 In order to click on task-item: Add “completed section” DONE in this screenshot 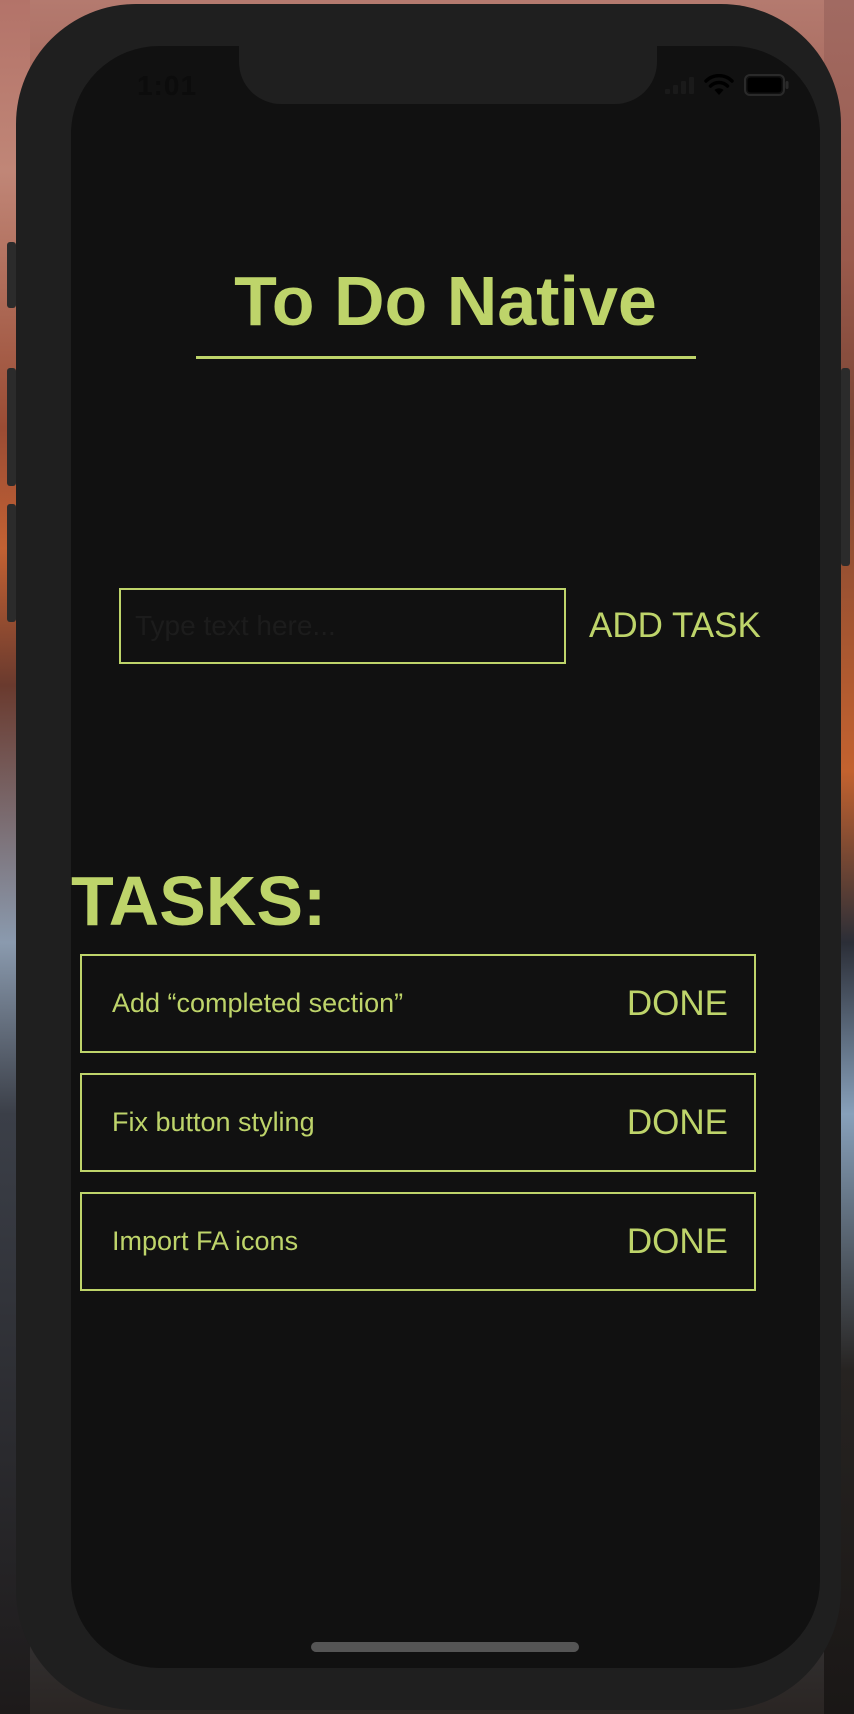, I will do `click(418, 1003)`.